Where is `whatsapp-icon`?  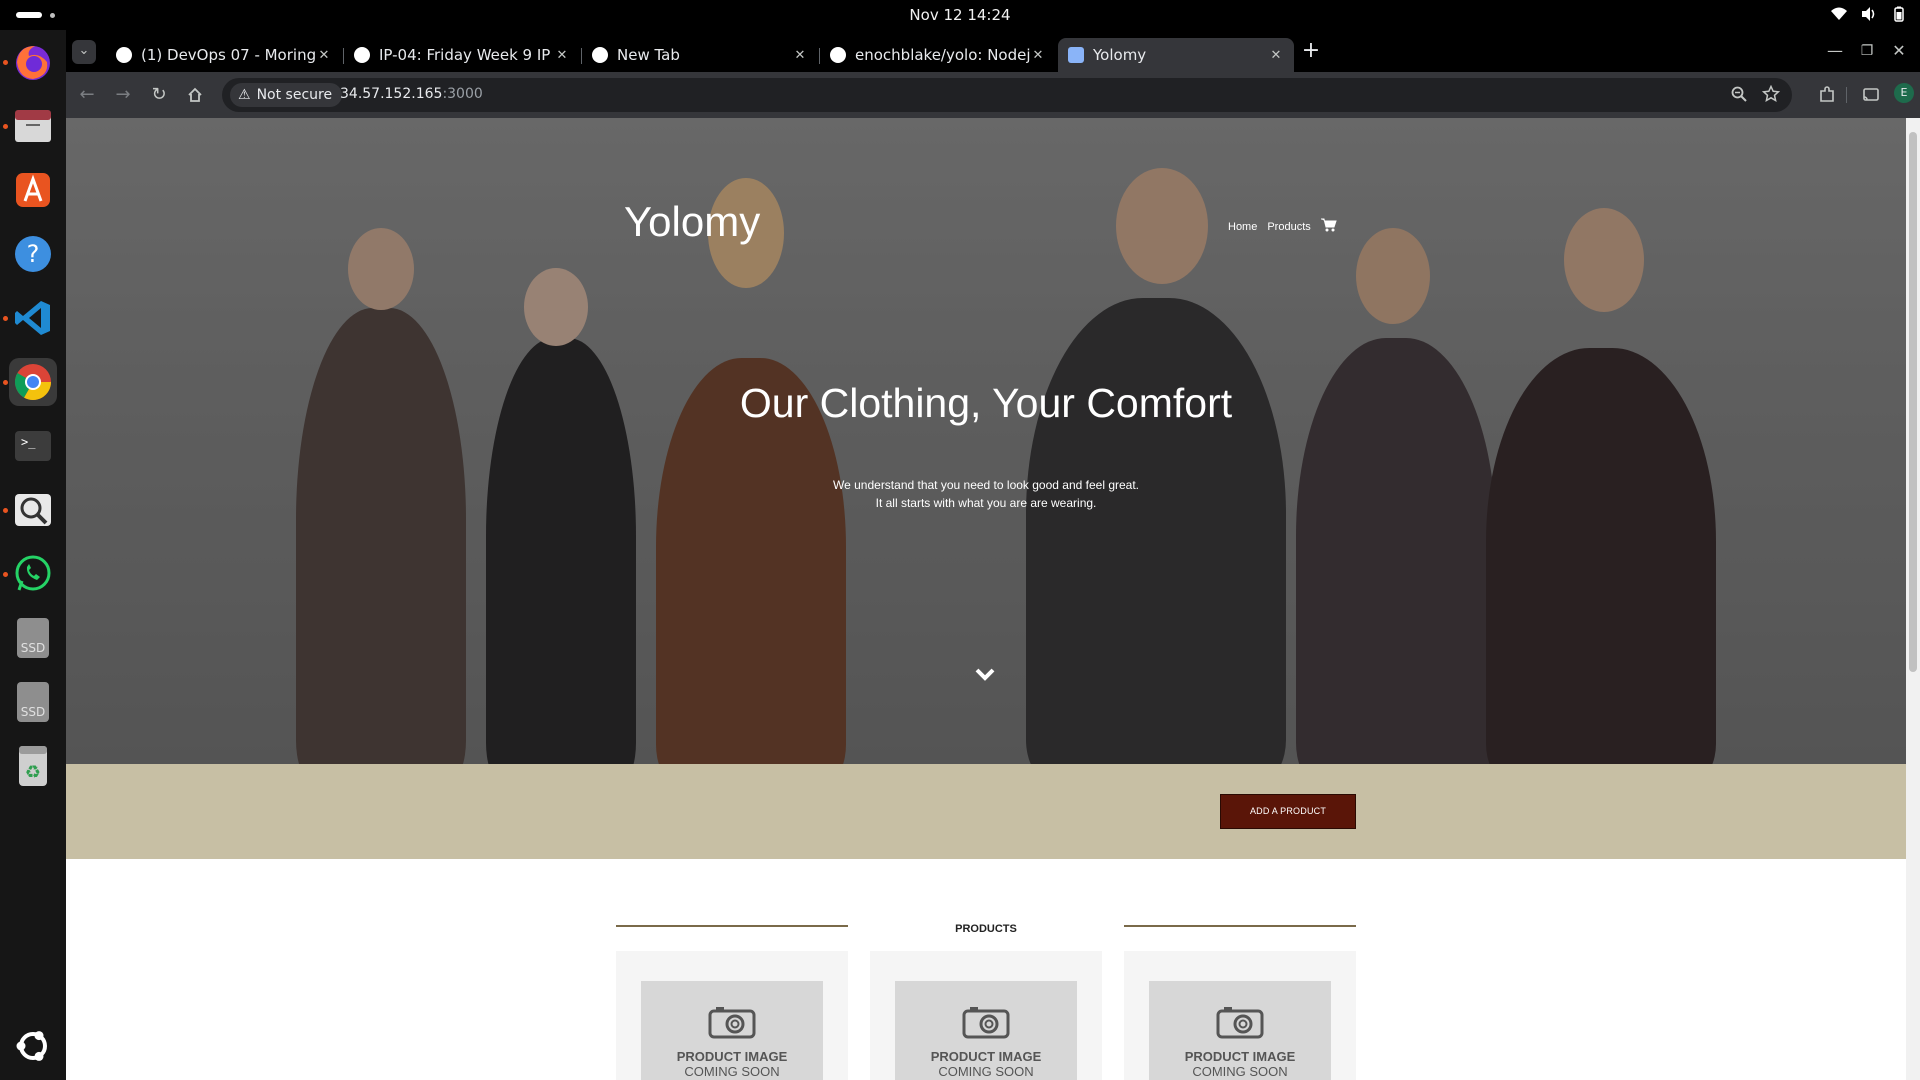 whatsapp-icon is located at coordinates (33, 574).